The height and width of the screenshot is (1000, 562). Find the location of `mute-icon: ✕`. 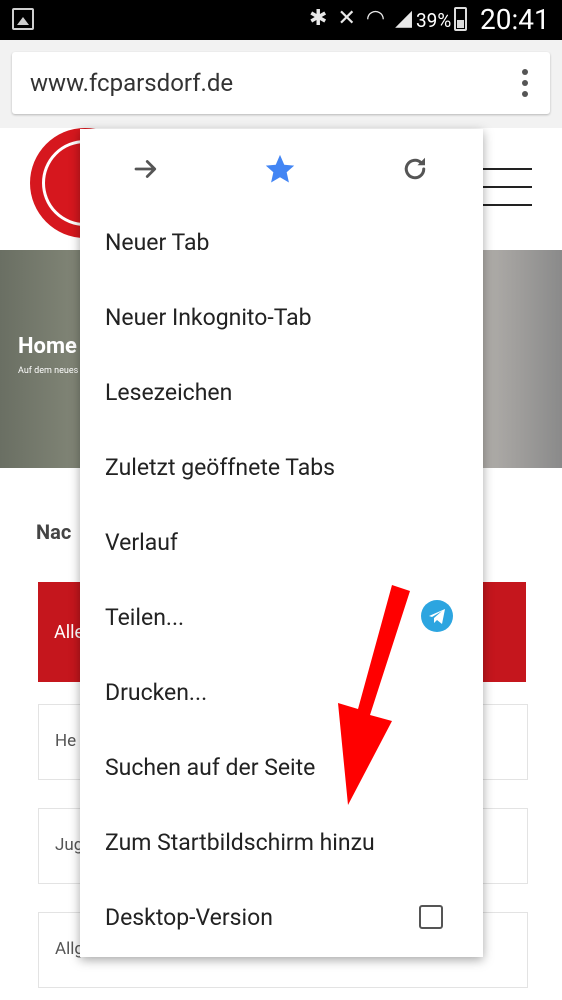

mute-icon: ✕ is located at coordinates (346, 18).